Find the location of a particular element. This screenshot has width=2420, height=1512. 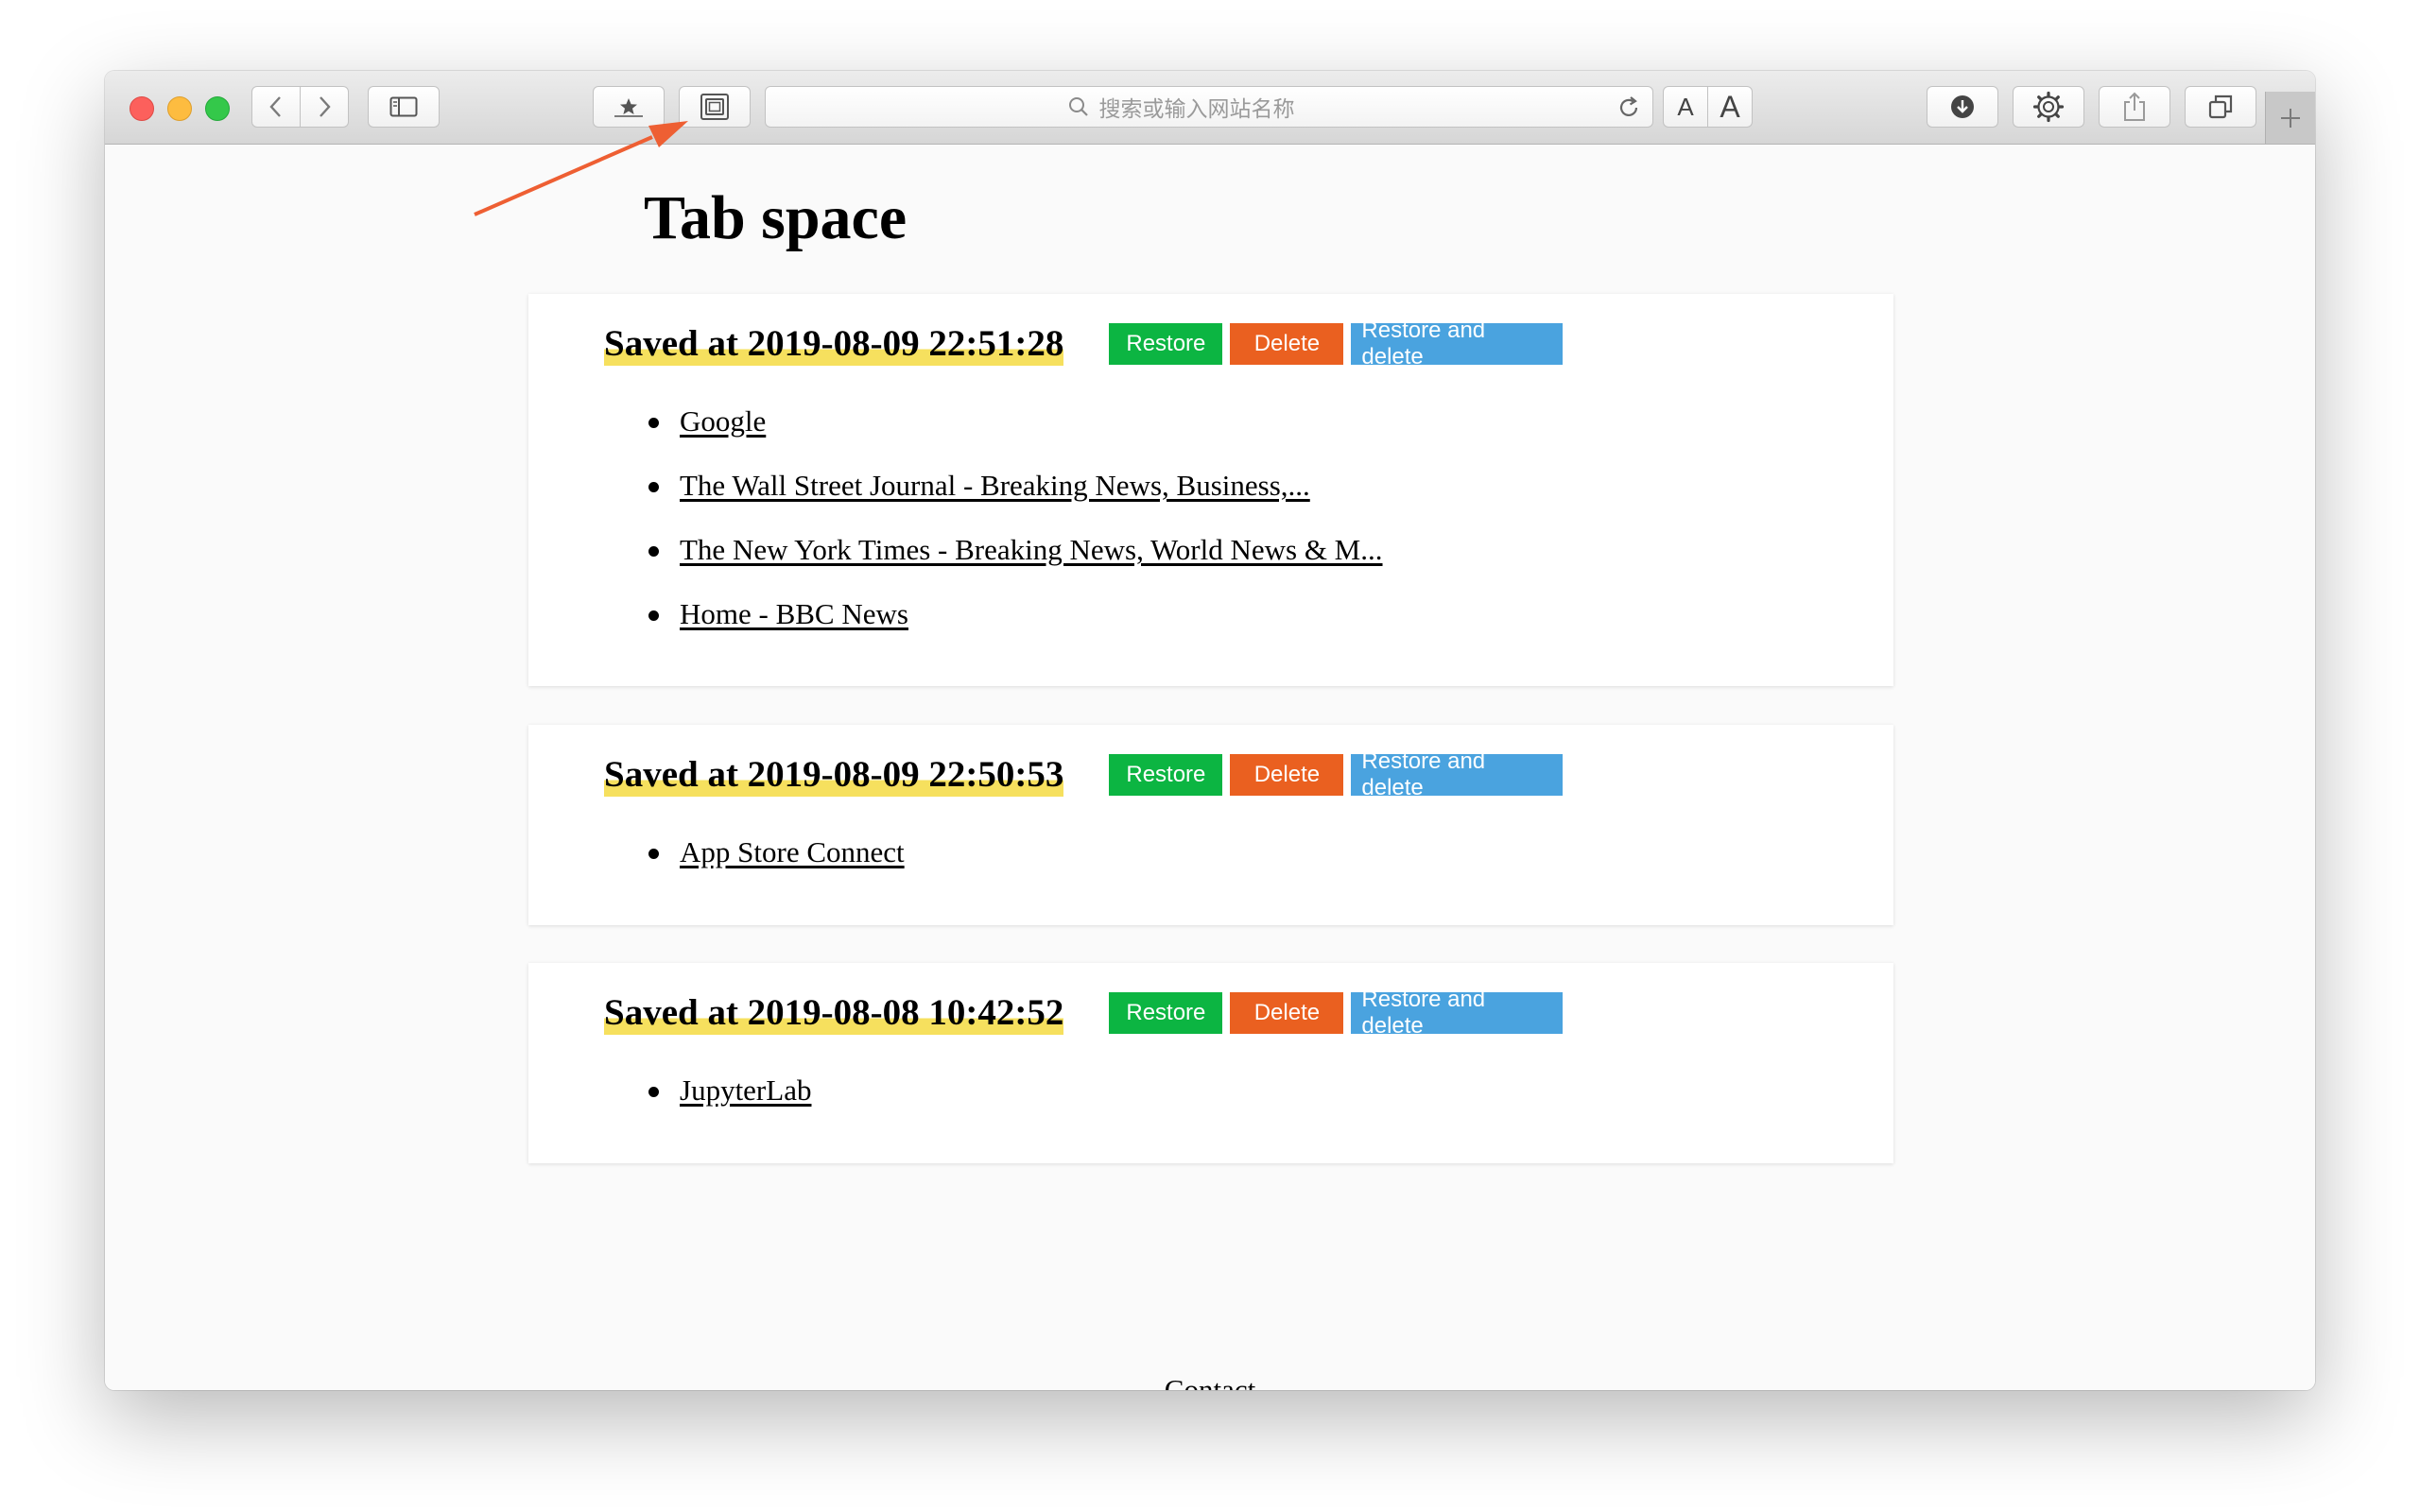

list-item: App Store Connect is located at coordinates (754, 852).